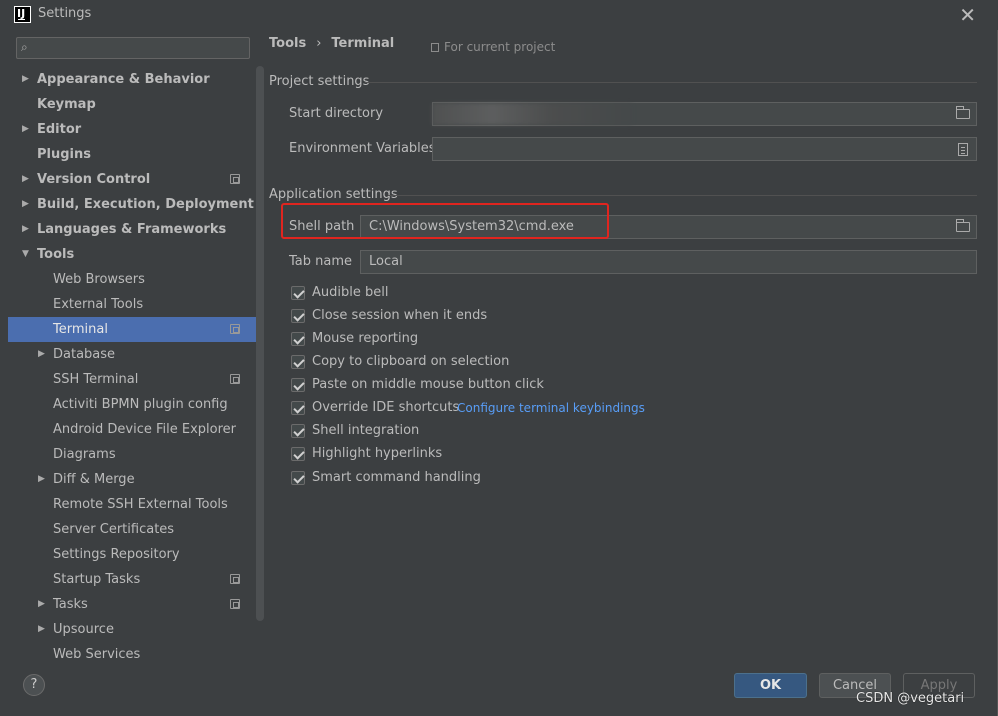 The width and height of the screenshot is (998, 716). I want to click on help-button: ?, so click(34, 685).